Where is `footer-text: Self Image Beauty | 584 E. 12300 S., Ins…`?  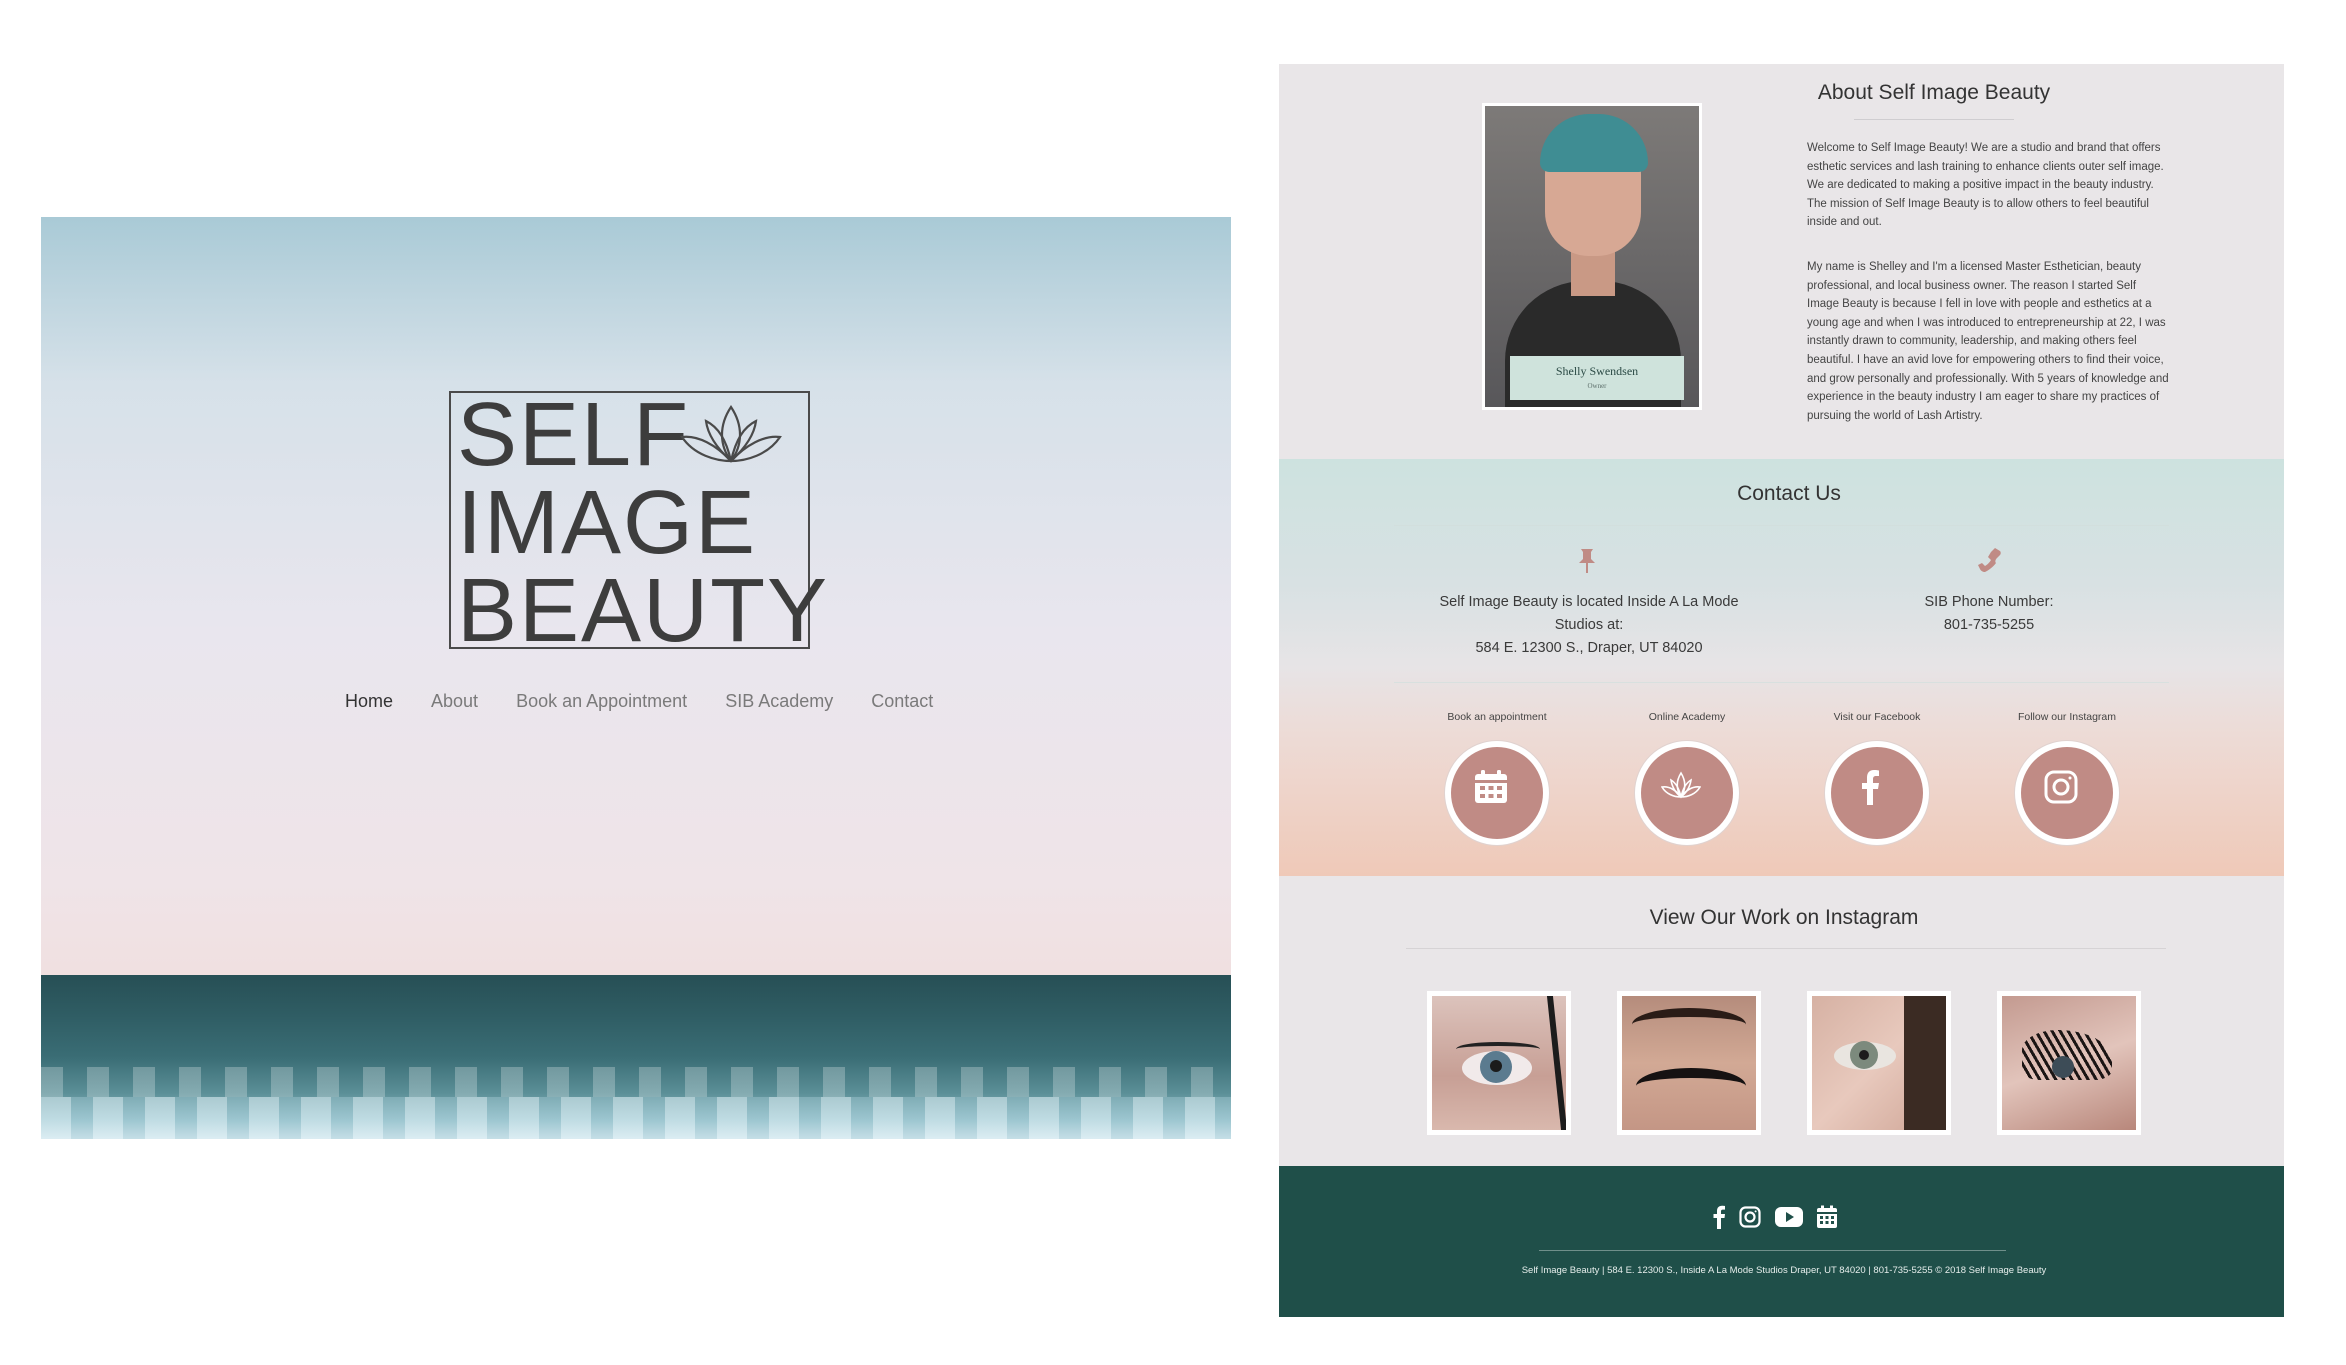 footer-text: Self Image Beauty | 584 E. 12300 S., Ins… is located at coordinates (1784, 1270).